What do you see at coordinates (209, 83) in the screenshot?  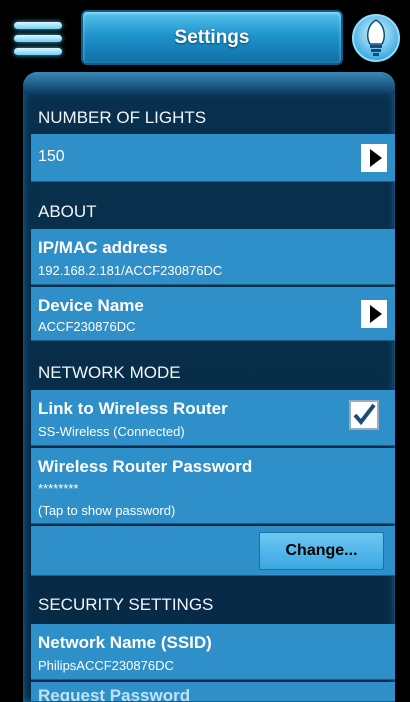 I see `panel-top-edge` at bounding box center [209, 83].